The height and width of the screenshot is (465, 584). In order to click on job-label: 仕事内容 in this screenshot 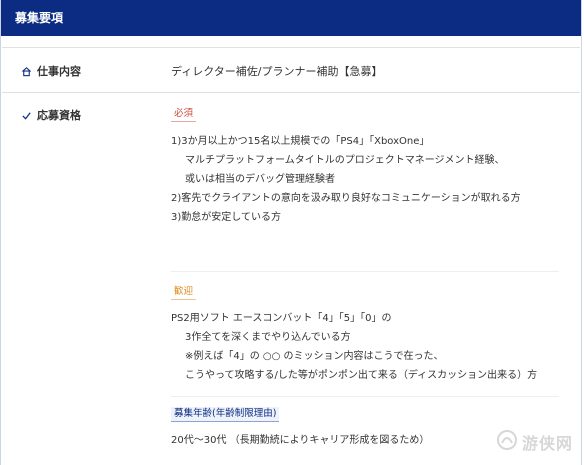, I will do `click(51, 71)`.